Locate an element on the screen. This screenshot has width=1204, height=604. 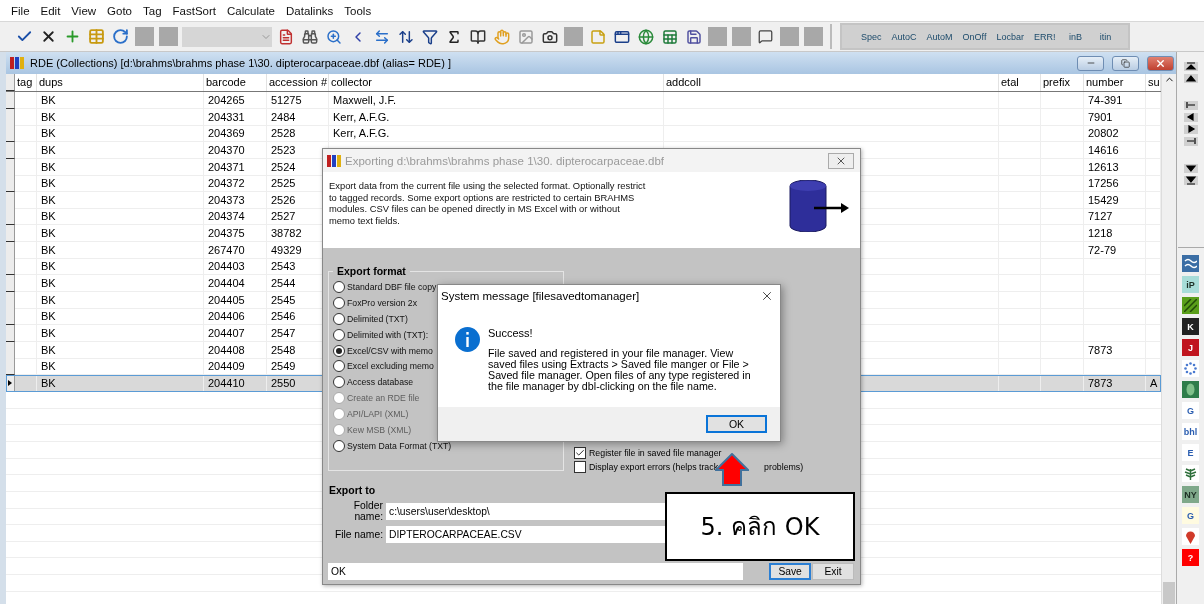
checkbox-label: Register file in saved file manager is located at coordinates (655, 453).